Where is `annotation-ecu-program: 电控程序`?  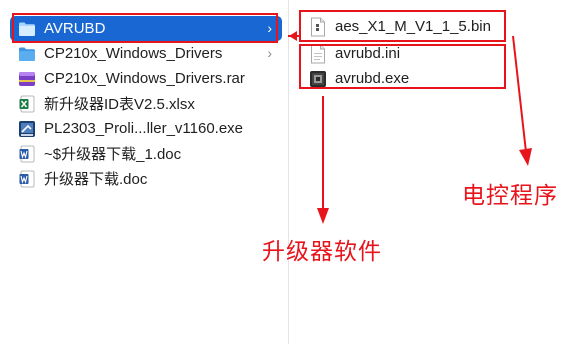
annotation-ecu-program: 电控程序 is located at coordinates (510, 195).